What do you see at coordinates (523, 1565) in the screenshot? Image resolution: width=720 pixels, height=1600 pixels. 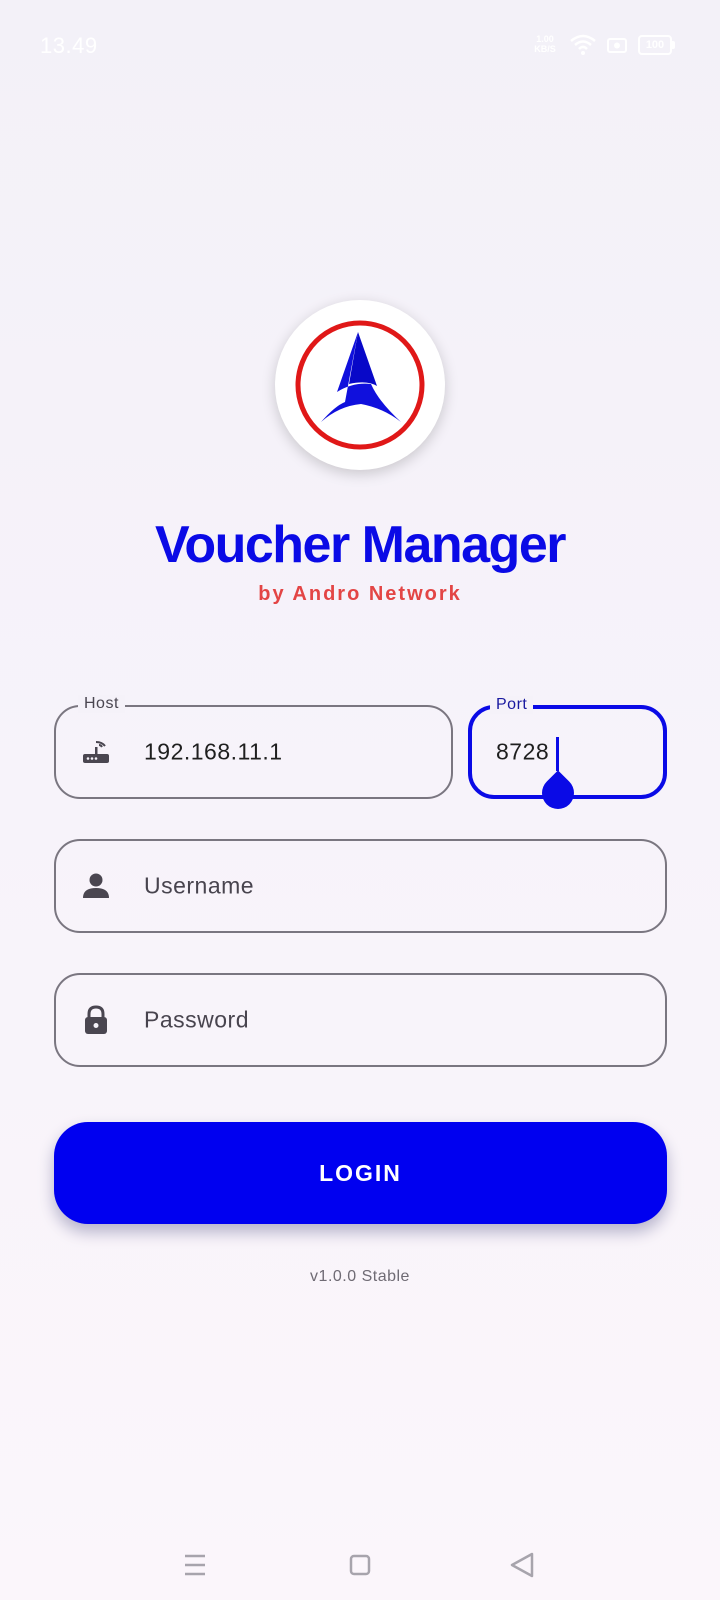 I see `back-icon` at bounding box center [523, 1565].